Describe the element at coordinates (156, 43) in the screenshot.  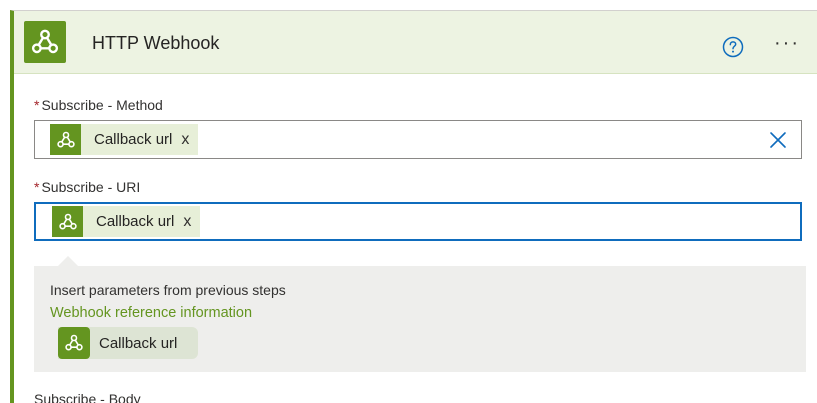
I see `card-title: HTTP Webhook` at that location.